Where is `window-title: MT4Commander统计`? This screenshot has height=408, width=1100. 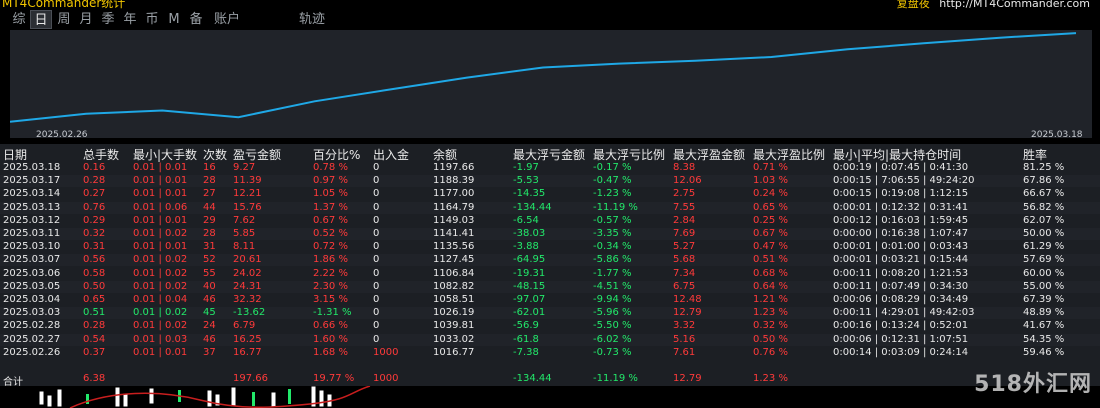
window-title: MT4Commander统计 is located at coordinates (64, 4).